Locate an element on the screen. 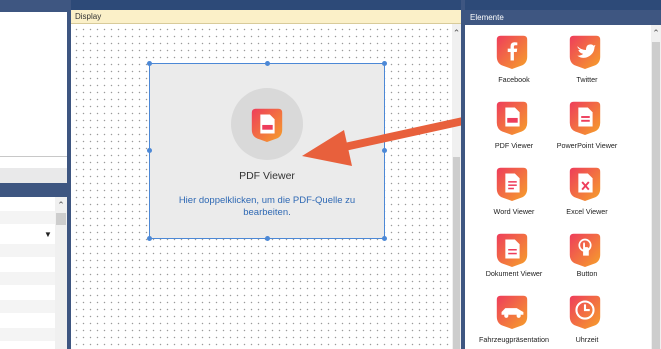  left-panel-header is located at coordinates (33, 6).